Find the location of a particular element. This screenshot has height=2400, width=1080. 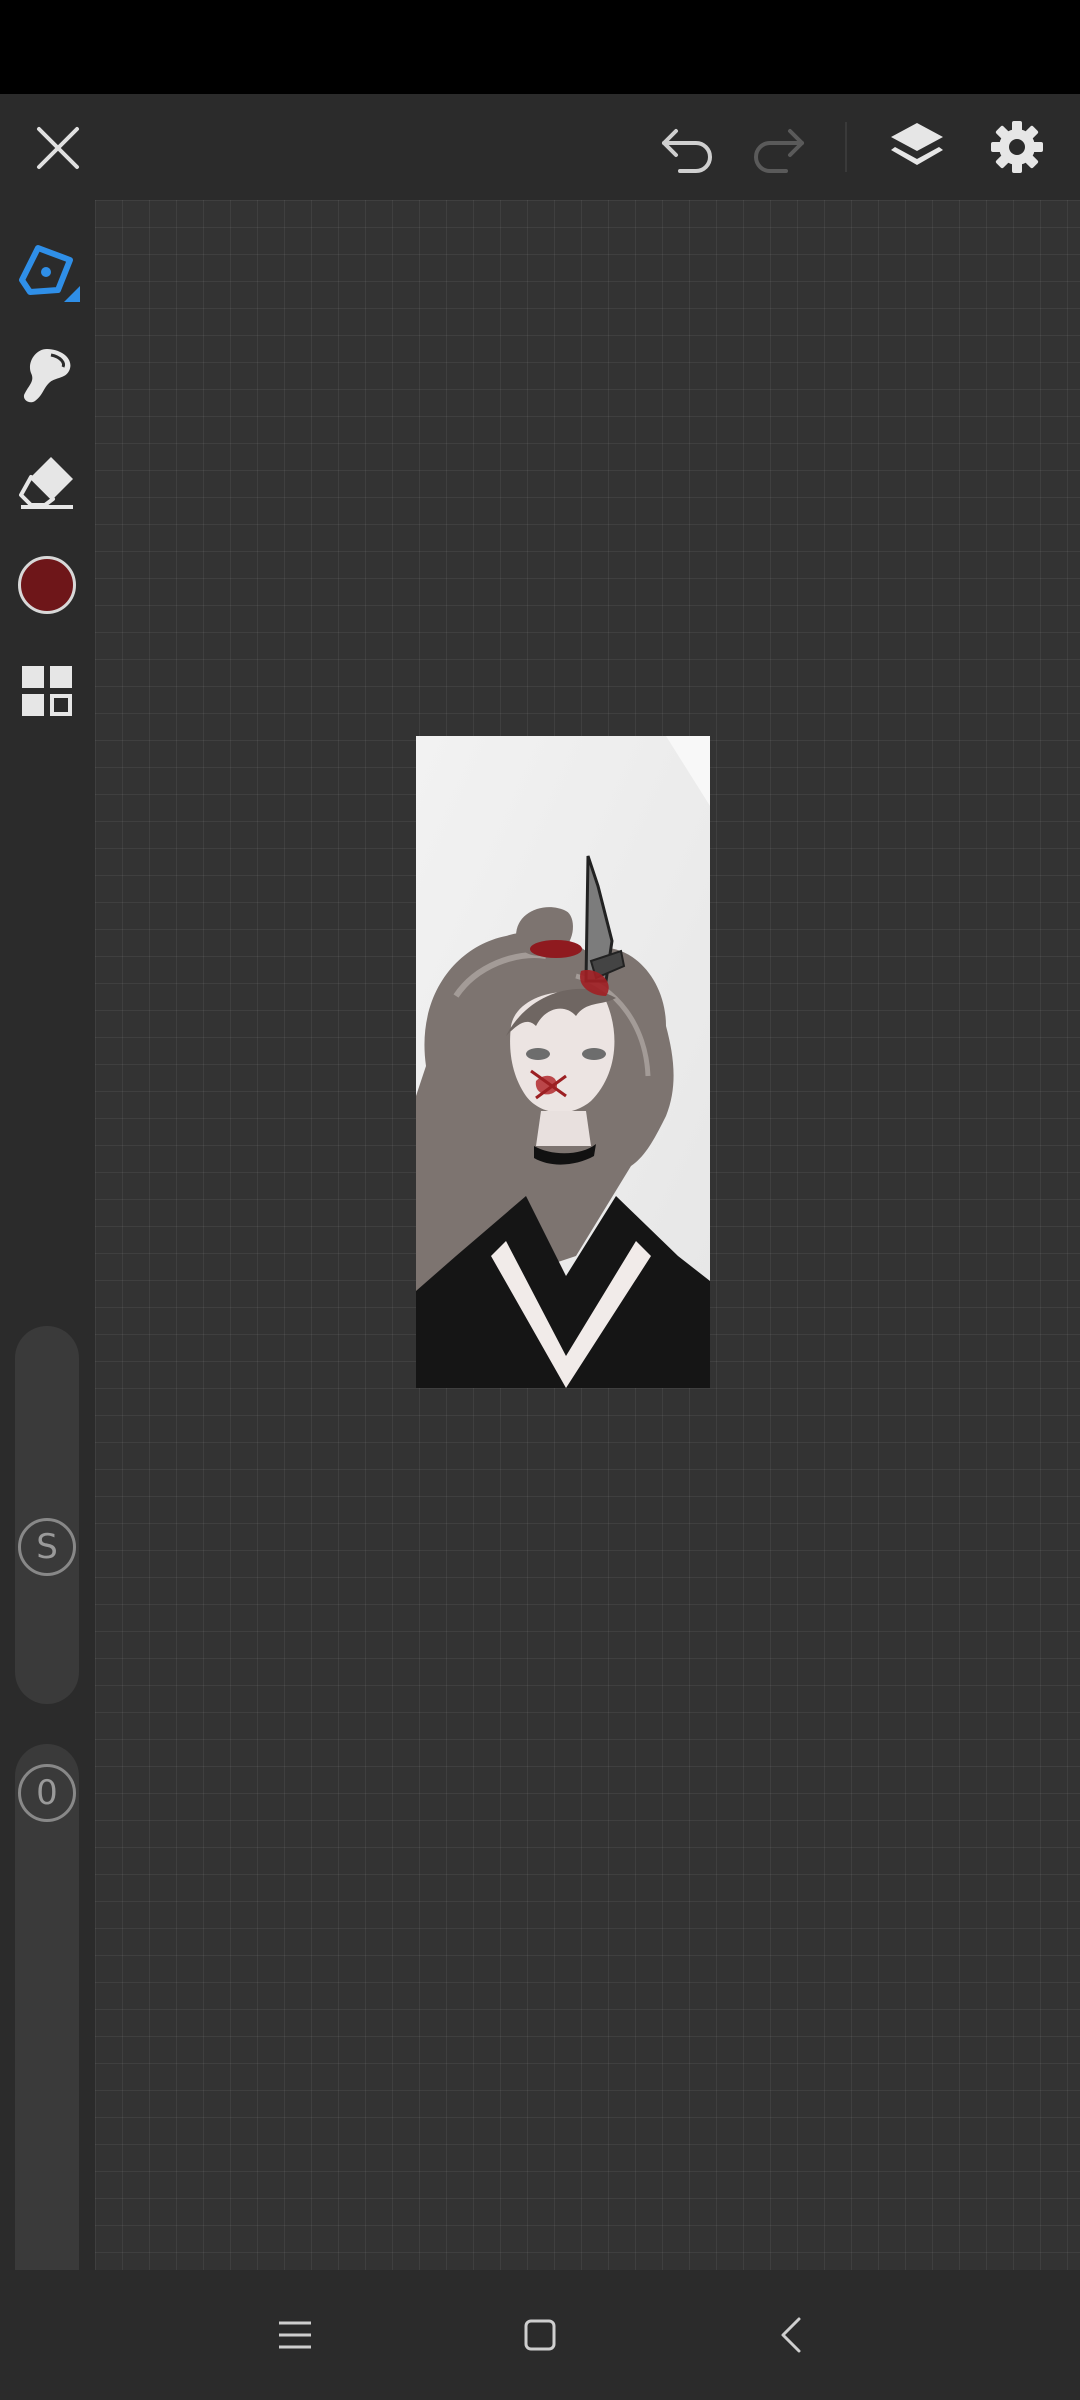

top-toolbar is located at coordinates (540, 147).